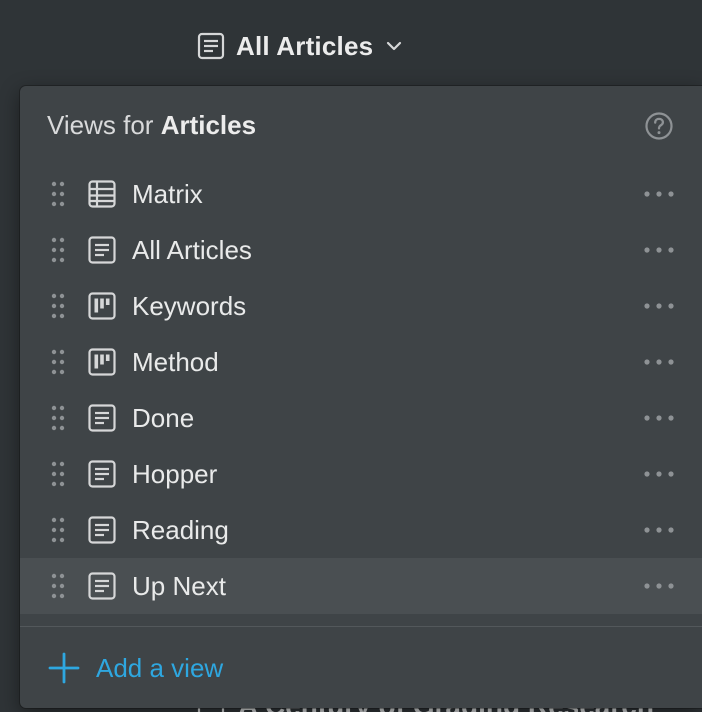 The height and width of the screenshot is (712, 702). I want to click on views-popup-title: Views for Articles, so click(151, 125).